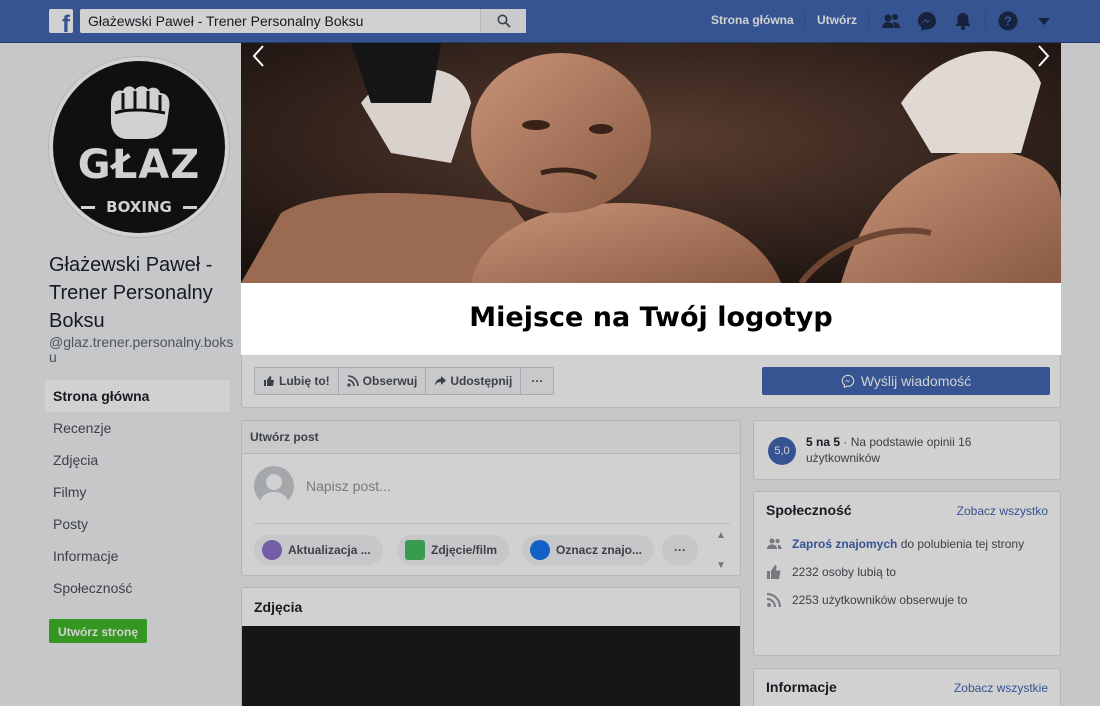  What do you see at coordinates (137, 524) in the screenshot?
I see `left-nav-item-posts: Posty` at bounding box center [137, 524].